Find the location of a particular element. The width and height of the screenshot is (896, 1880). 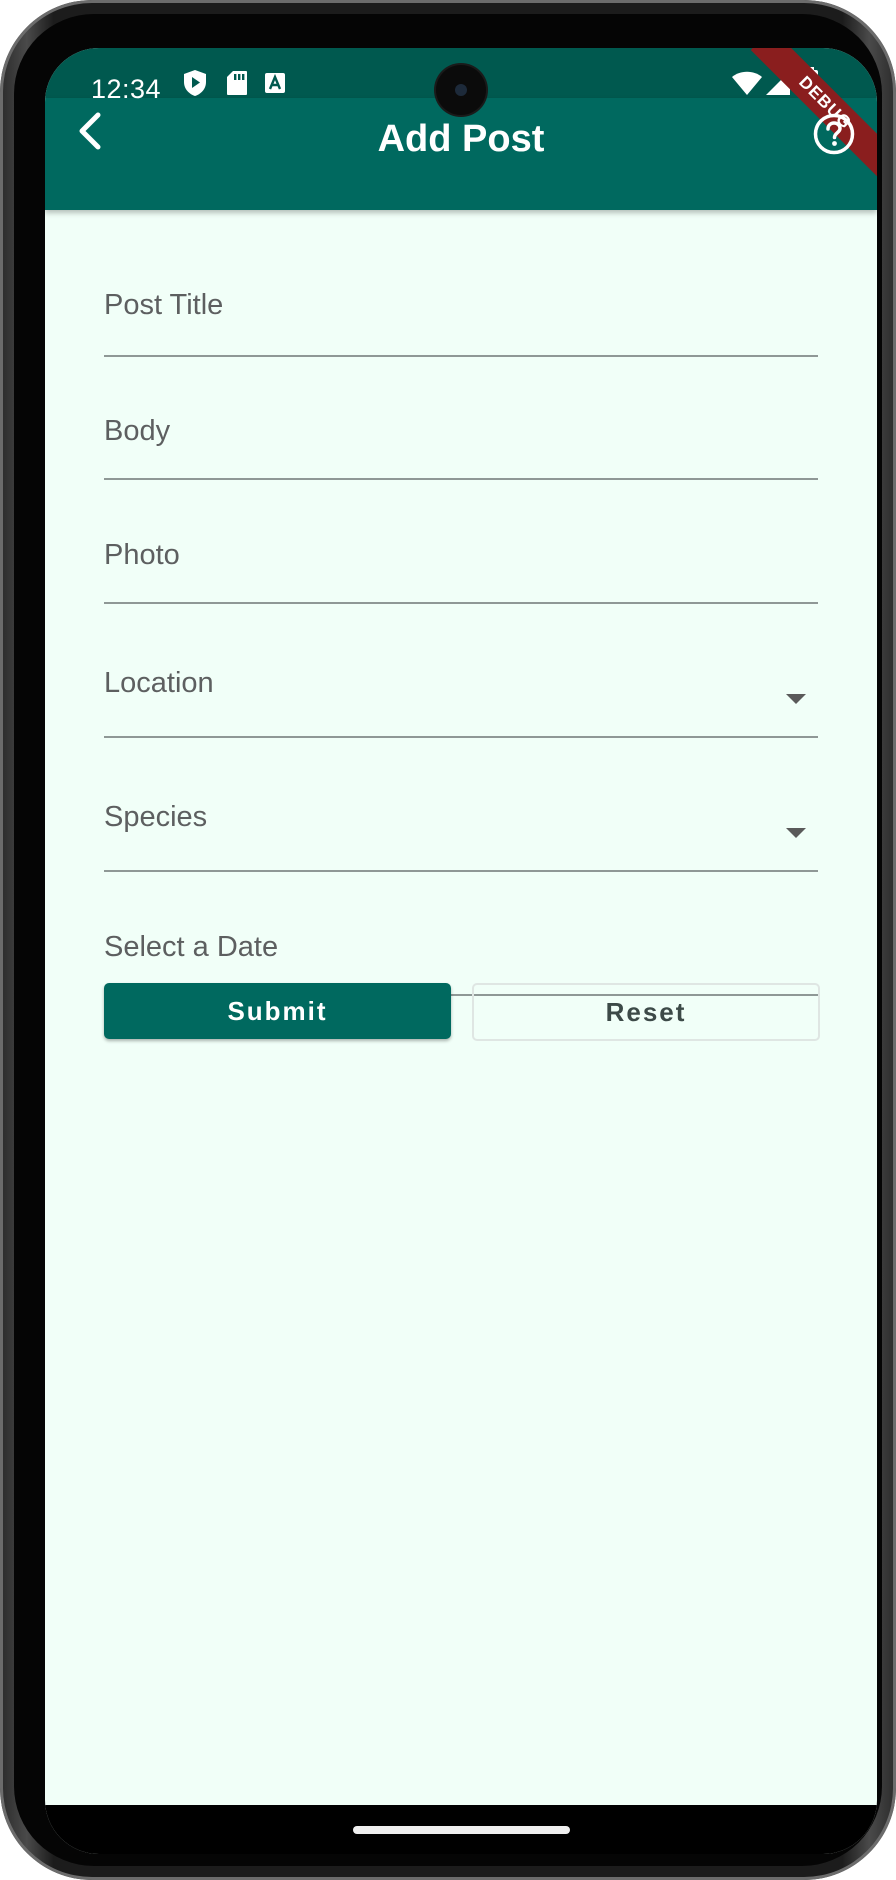

wifi-icon is located at coordinates (747, 85).